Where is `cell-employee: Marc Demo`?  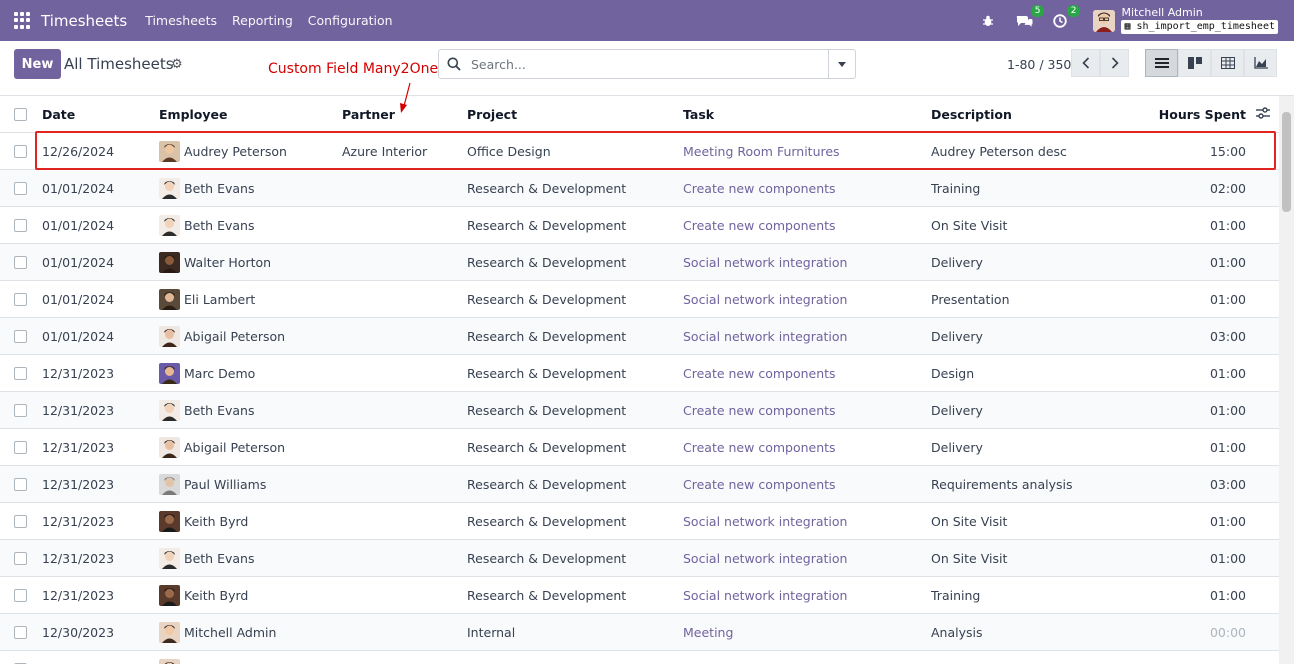 cell-employee: Marc Demo is located at coordinates (207, 373).